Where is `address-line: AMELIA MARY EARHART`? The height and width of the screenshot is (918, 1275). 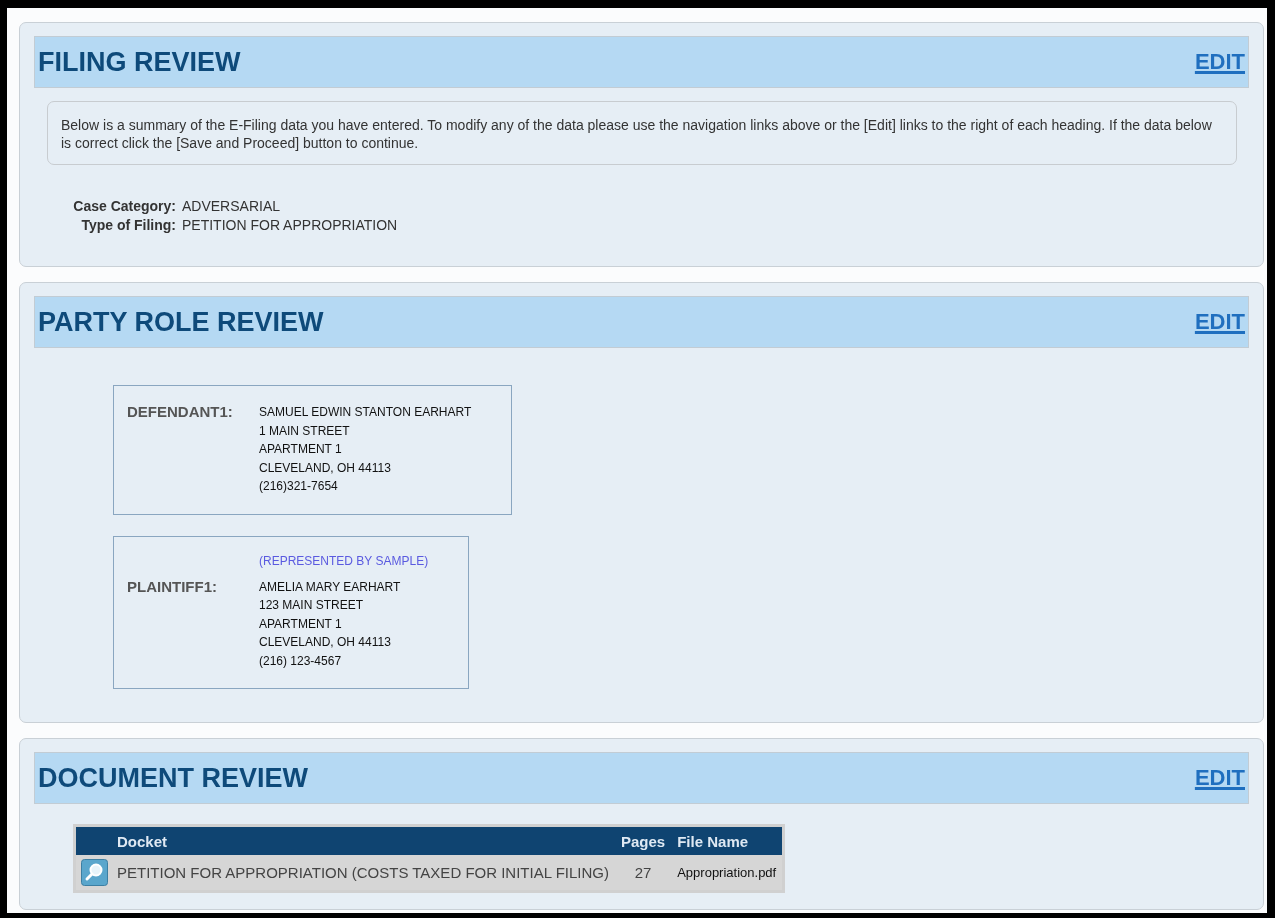 address-line: AMELIA MARY EARHART is located at coordinates (330, 587).